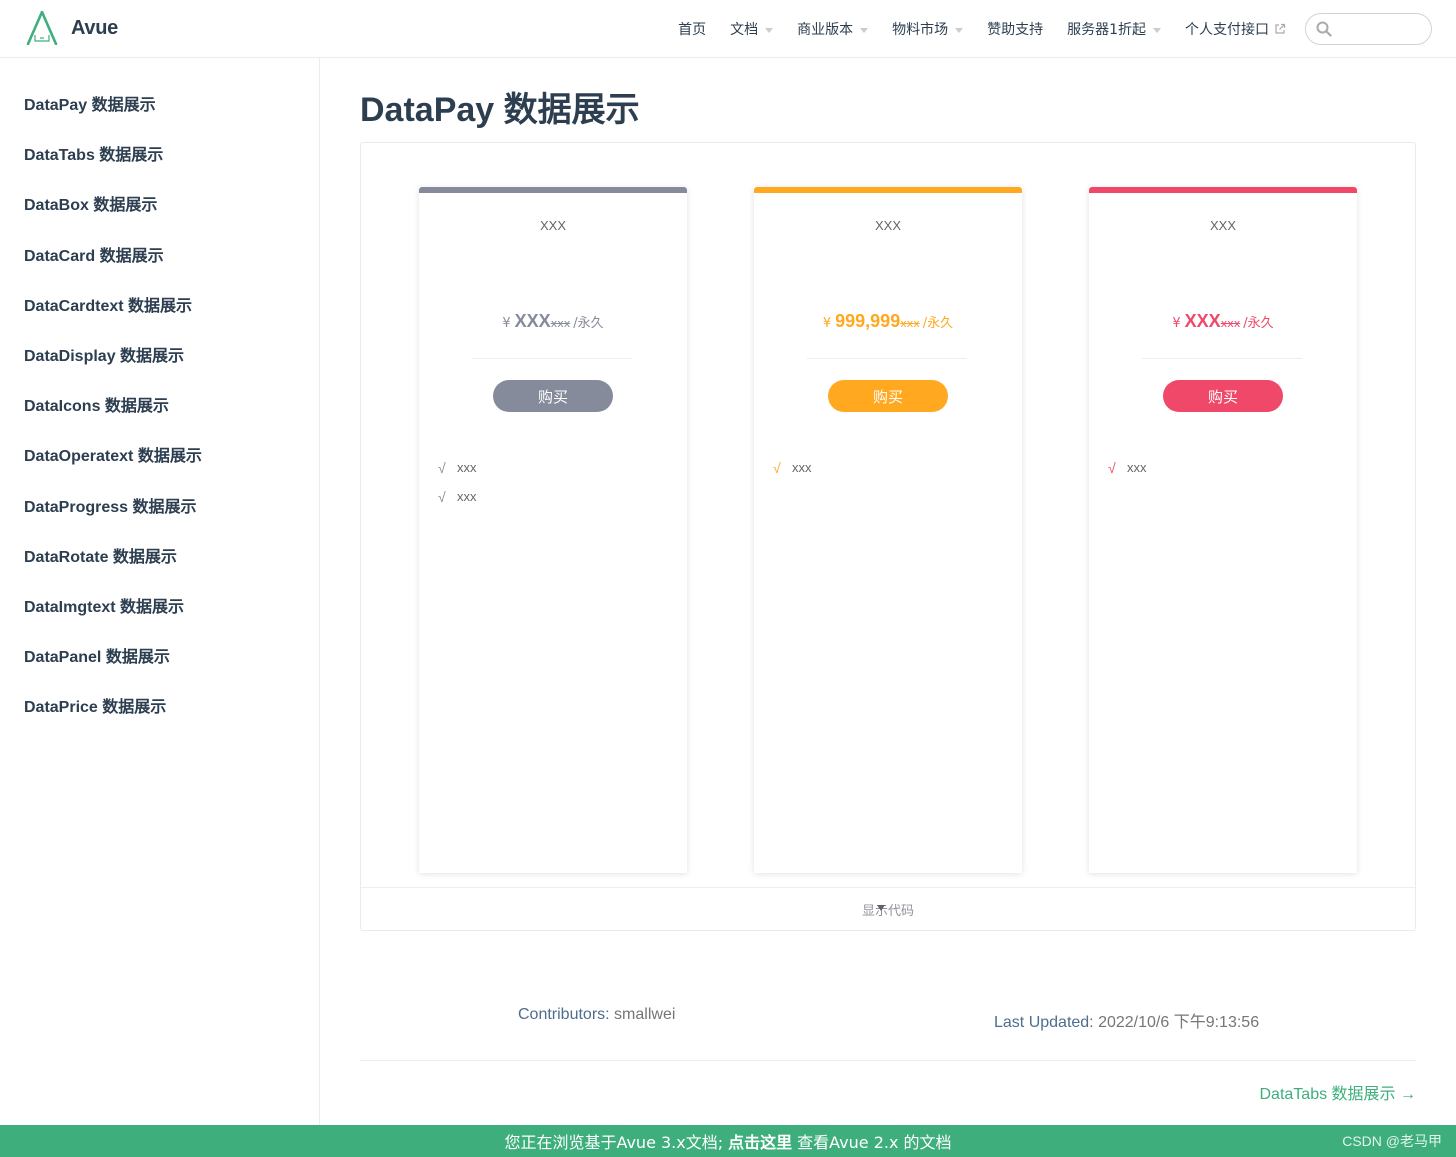 The height and width of the screenshot is (1157, 1456). Describe the element at coordinates (868, 321) in the screenshot. I see `price-amount: 999,999` at that location.